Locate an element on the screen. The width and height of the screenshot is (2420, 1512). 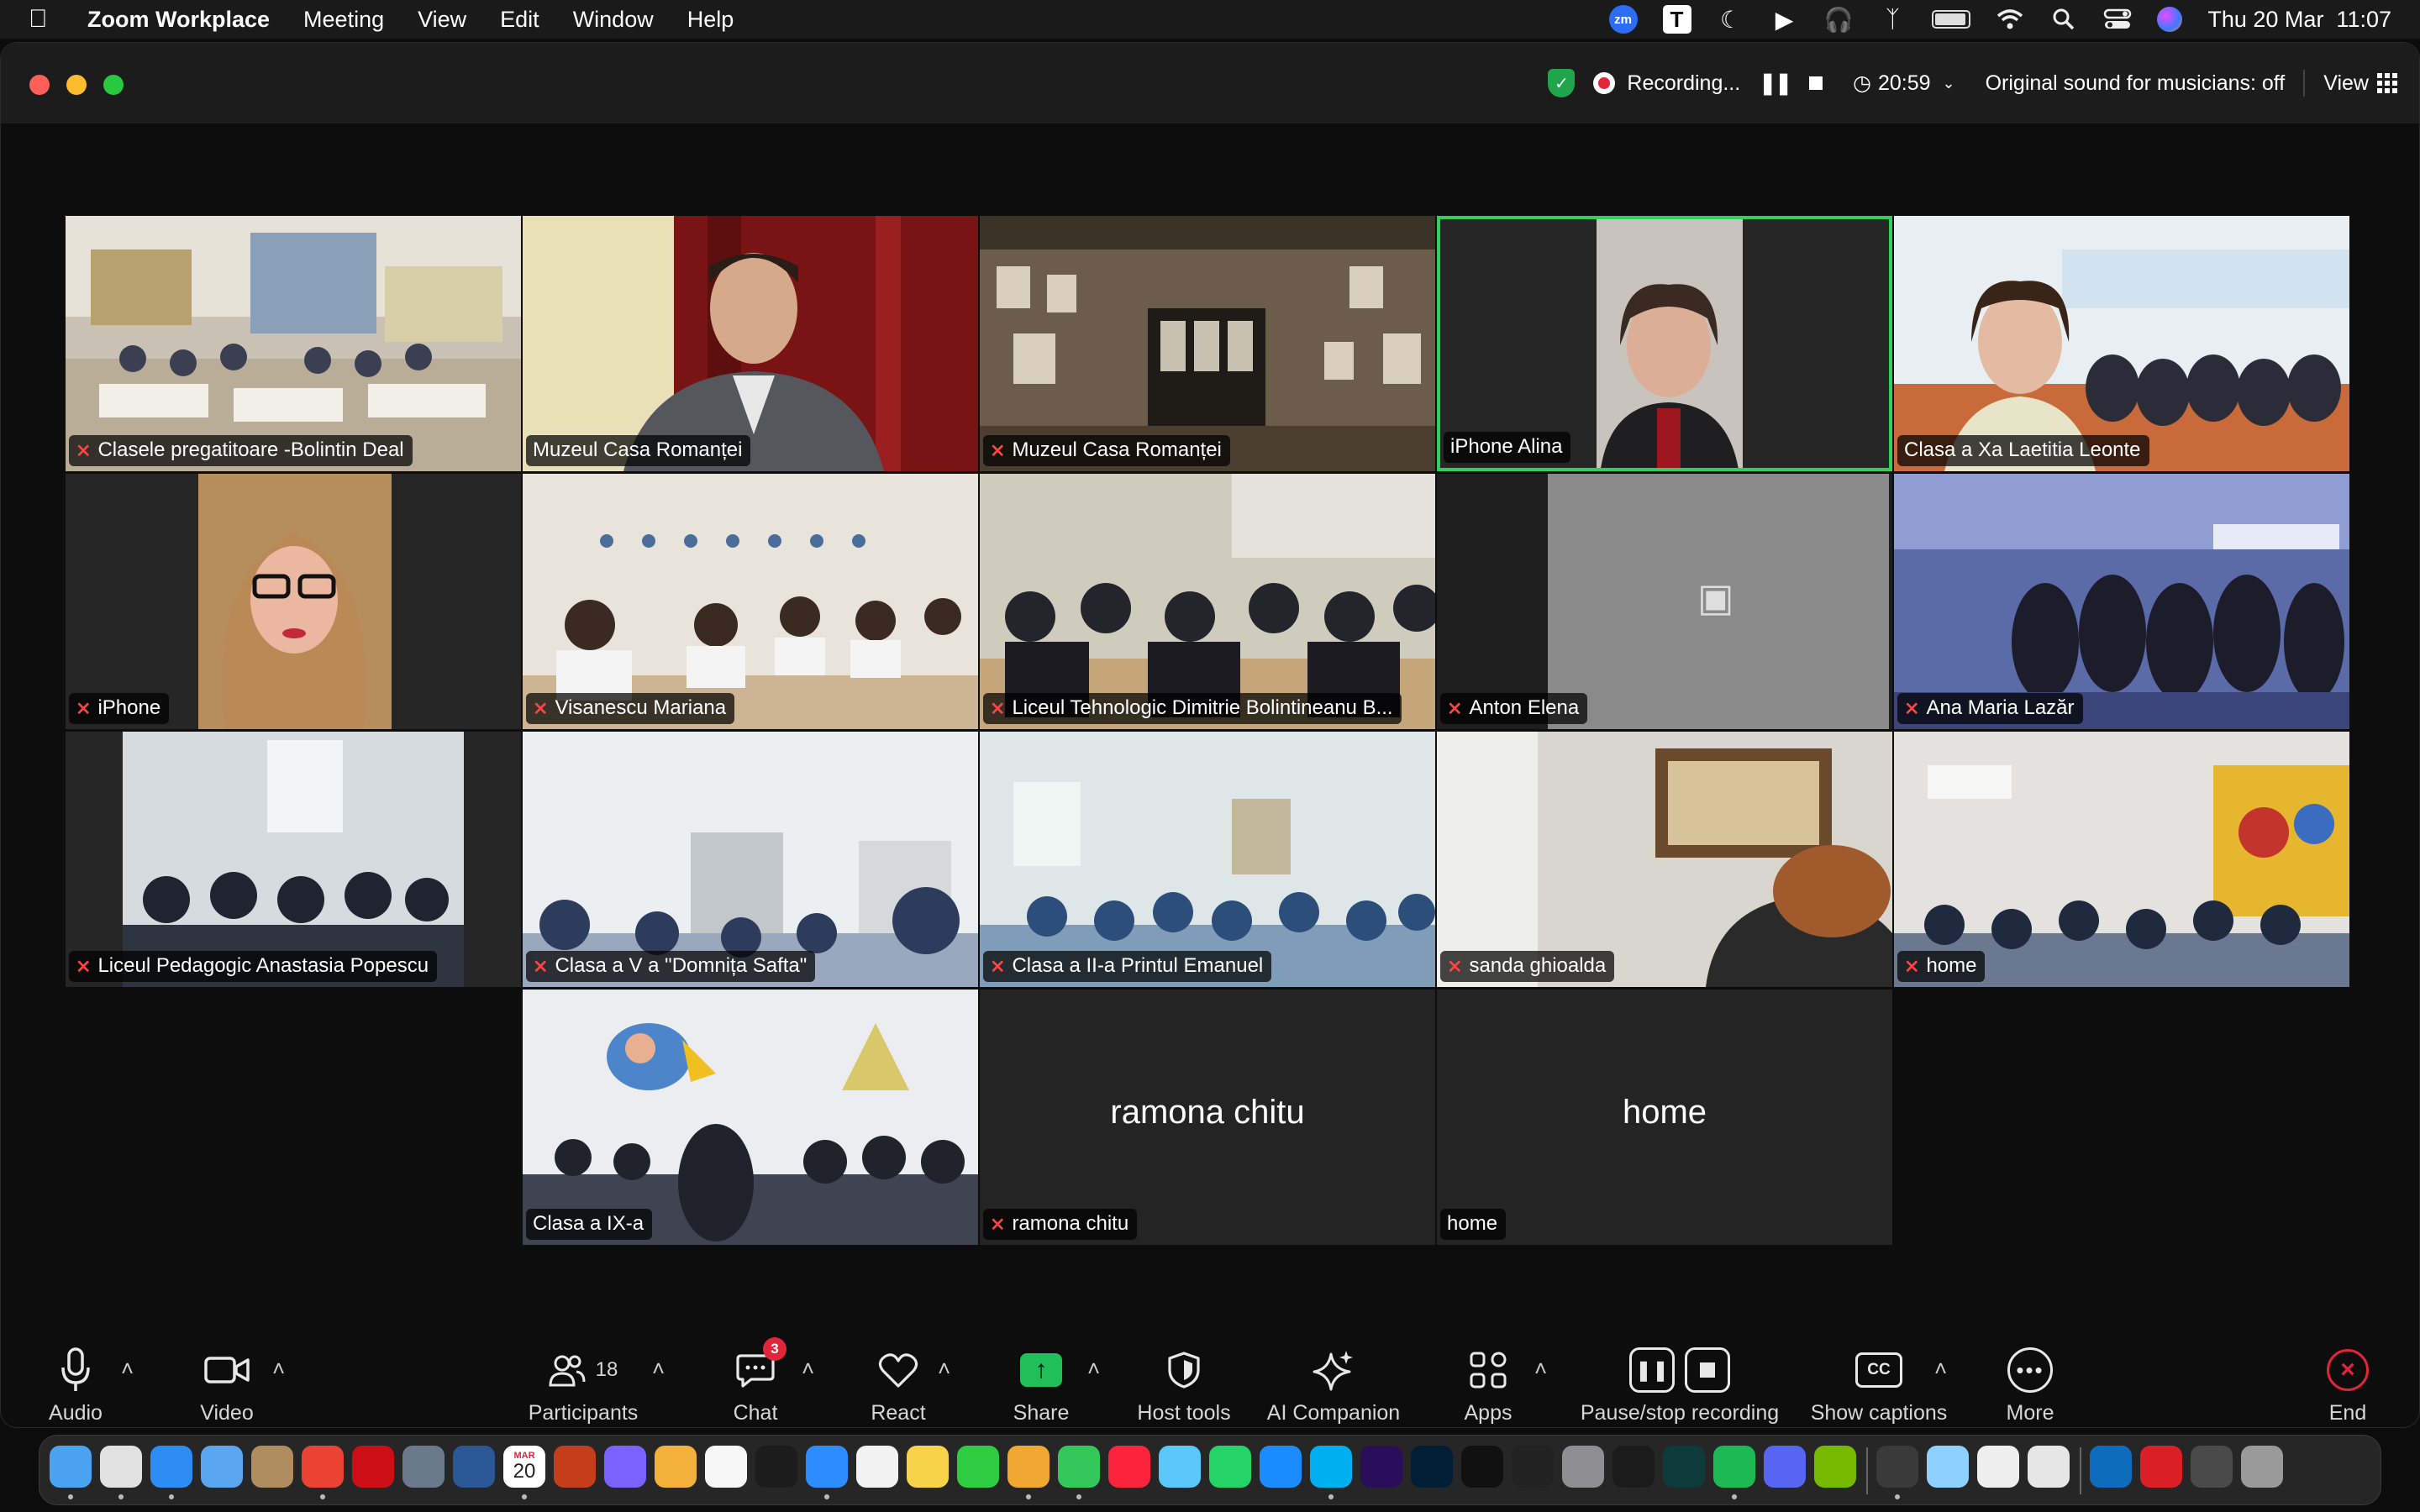
video-tile: ⨯ Ana Maria Lazăr is located at coordinates (2121, 601).